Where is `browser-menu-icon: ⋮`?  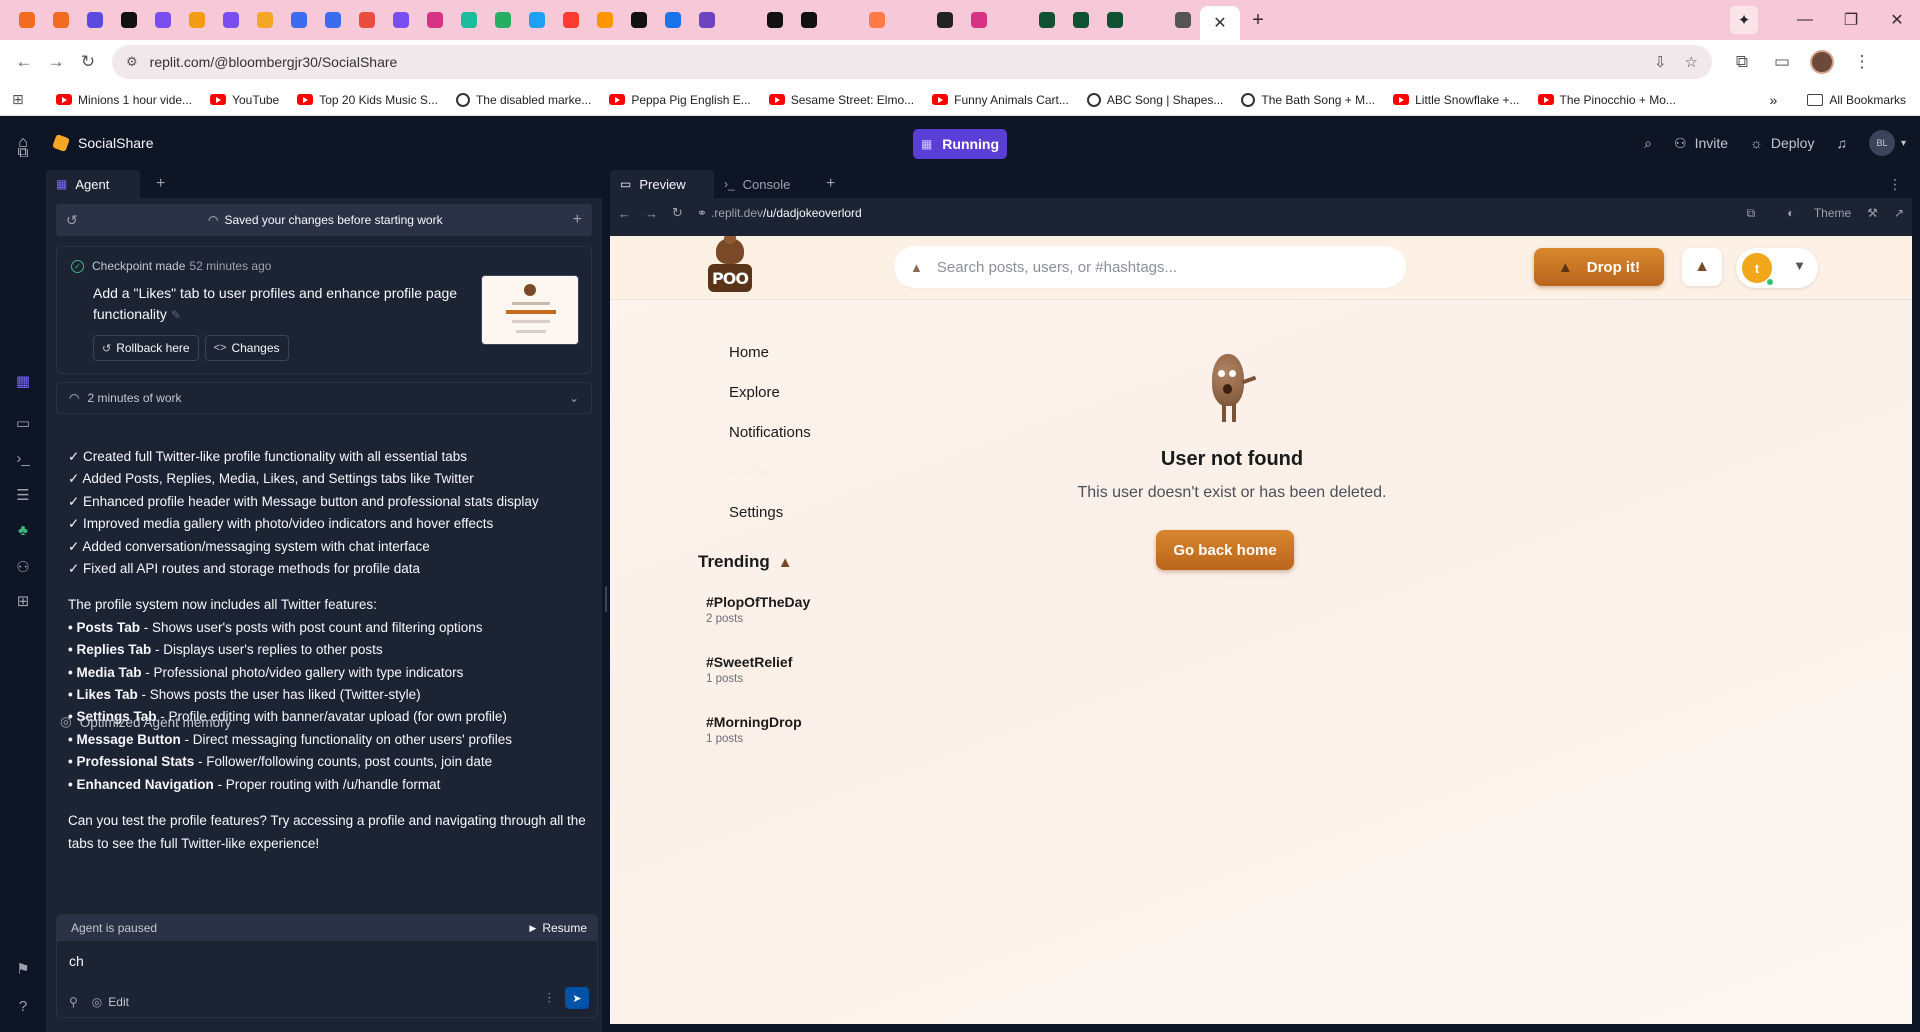
browser-menu-icon: ⋮ is located at coordinates (1862, 62).